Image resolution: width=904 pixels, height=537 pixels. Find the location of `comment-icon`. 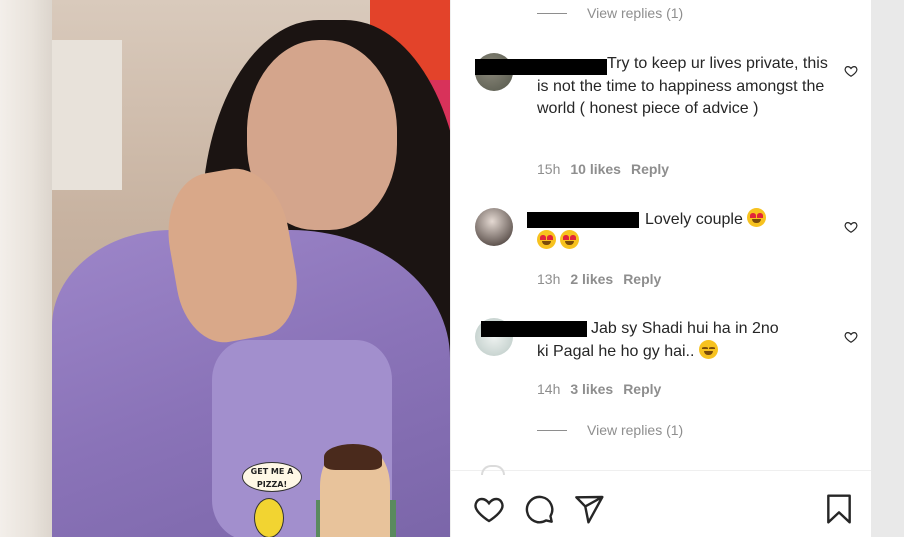

comment-icon is located at coordinates (539, 509).